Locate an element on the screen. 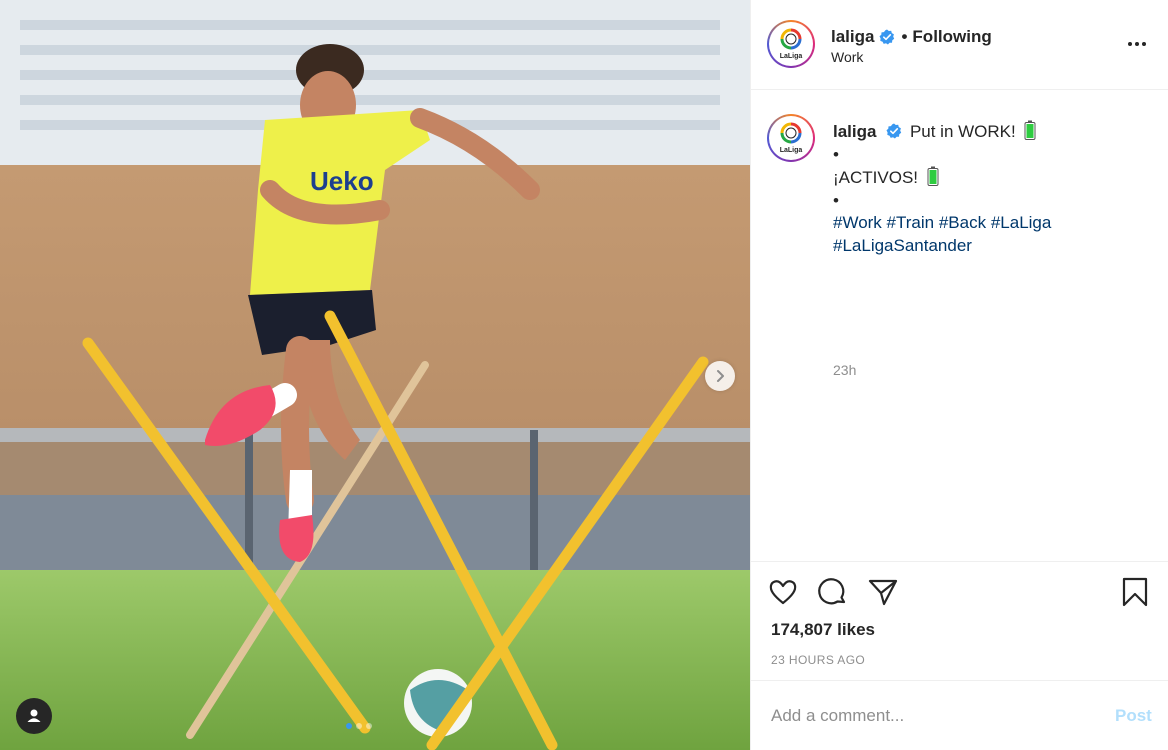 This screenshot has width=1168, height=750. like-button is located at coordinates (783, 592).